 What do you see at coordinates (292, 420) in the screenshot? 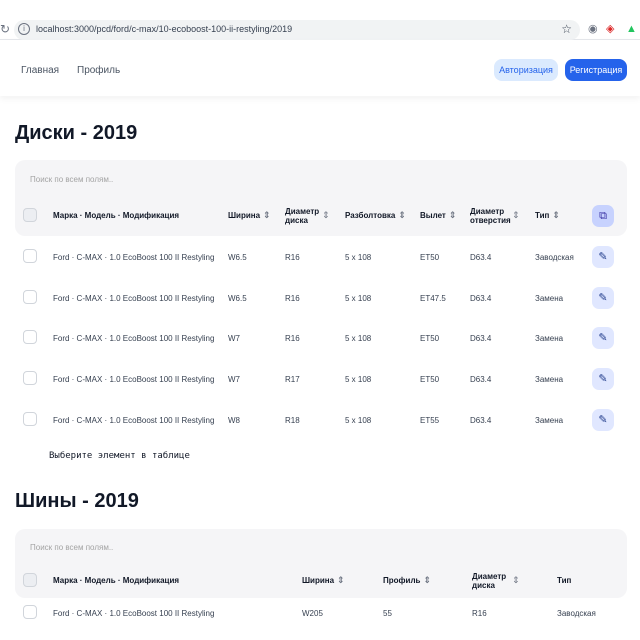
I see `cell-diameter: R18` at bounding box center [292, 420].